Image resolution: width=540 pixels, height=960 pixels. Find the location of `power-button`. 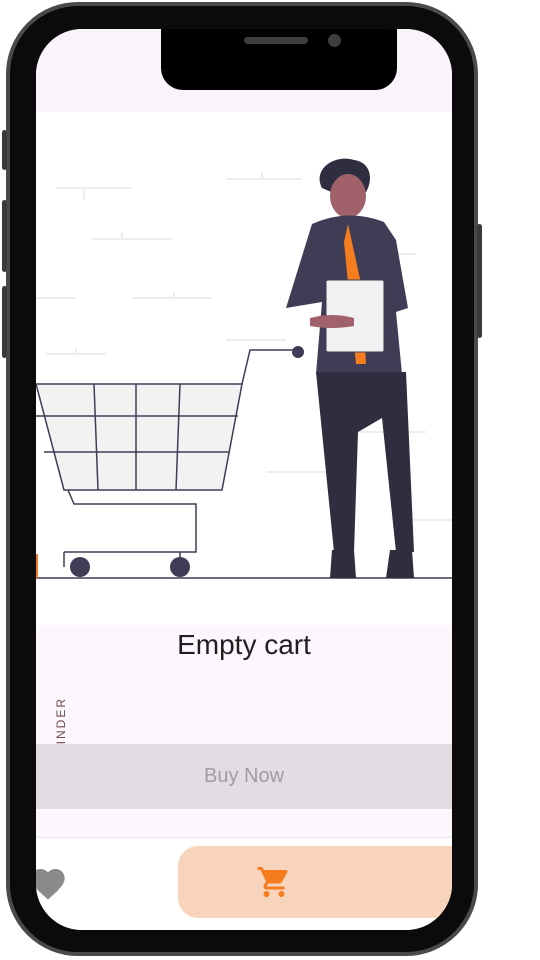

power-button is located at coordinates (479, 281).